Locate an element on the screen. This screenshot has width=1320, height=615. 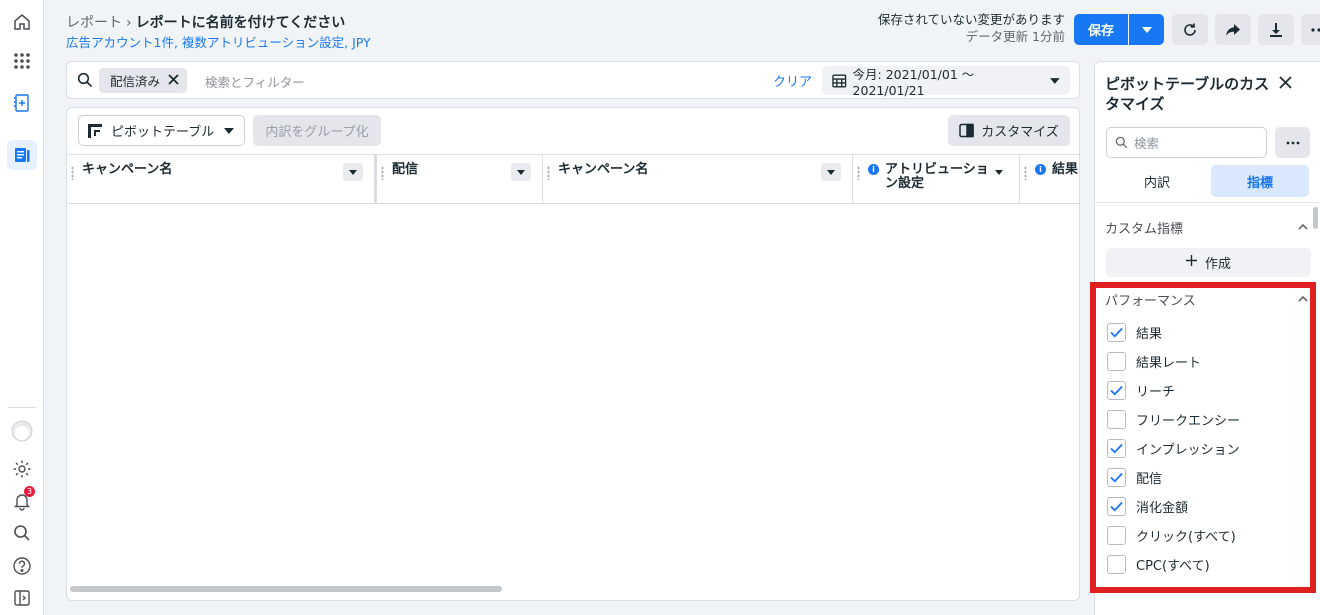
metric-label: リーチ is located at coordinates (1156, 392).